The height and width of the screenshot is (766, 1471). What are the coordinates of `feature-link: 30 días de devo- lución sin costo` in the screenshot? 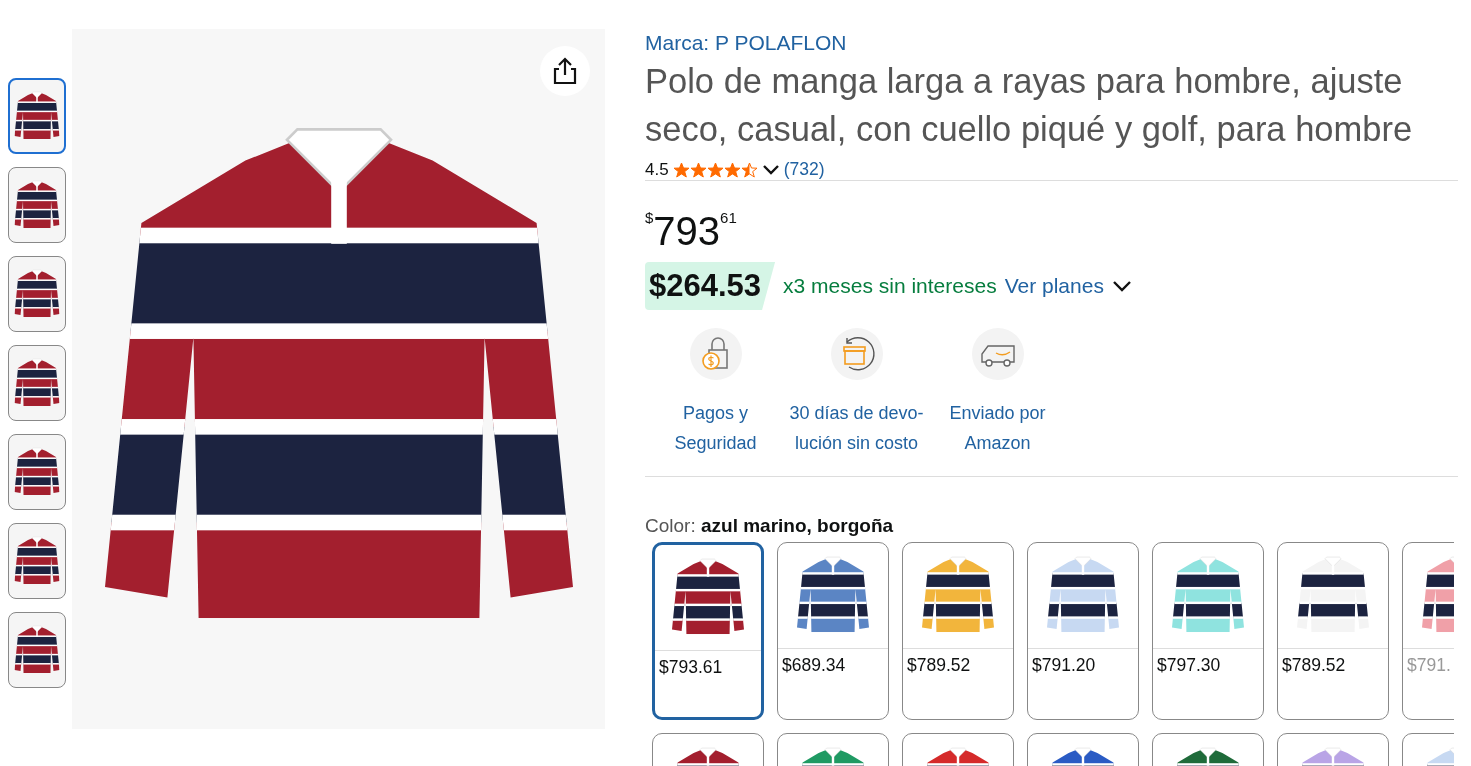 It's located at (856, 428).